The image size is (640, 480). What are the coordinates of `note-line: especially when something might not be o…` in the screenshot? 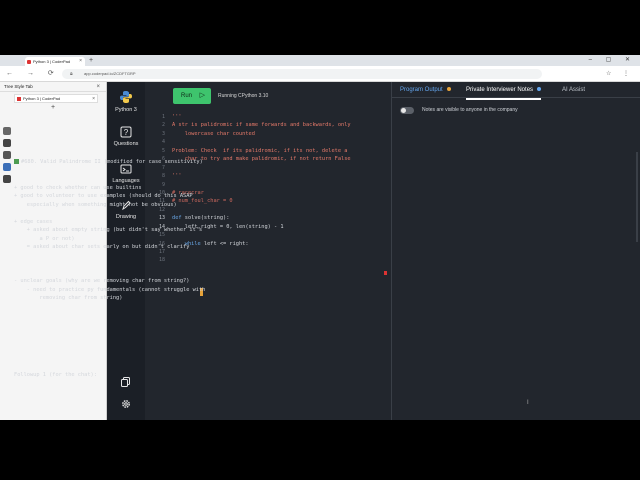 It's located at (129, 205).